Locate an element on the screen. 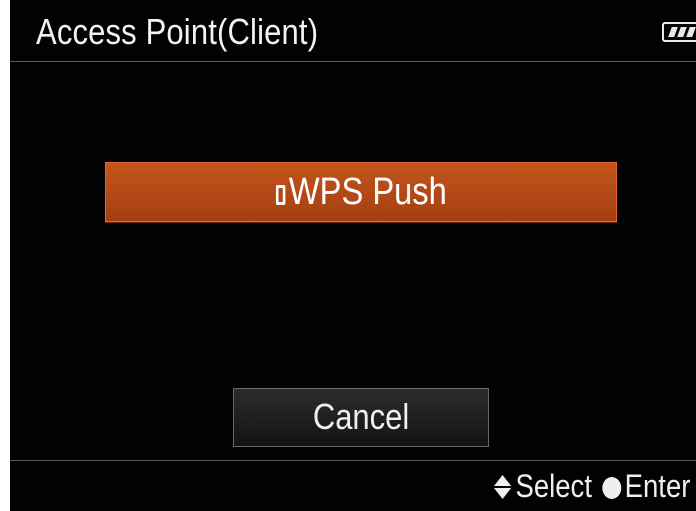  wps-push-button: WPS Push is located at coordinates (361, 192).